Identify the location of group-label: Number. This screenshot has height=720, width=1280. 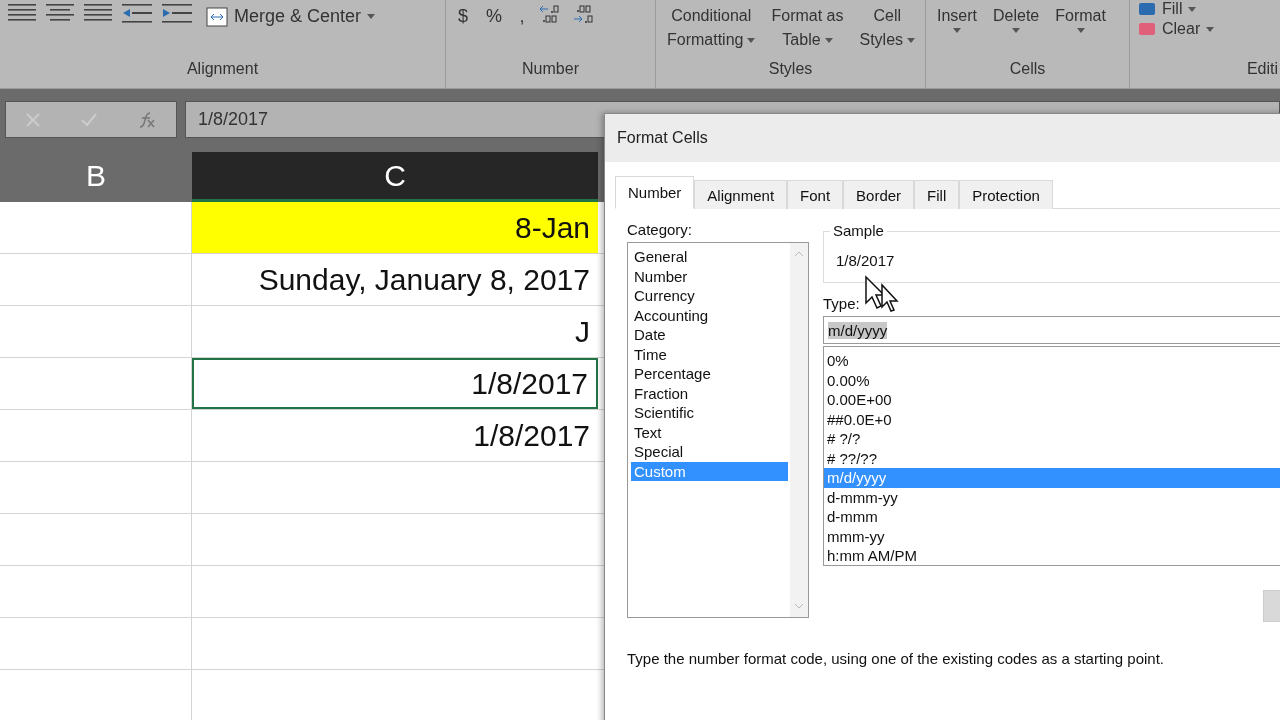
(550, 69).